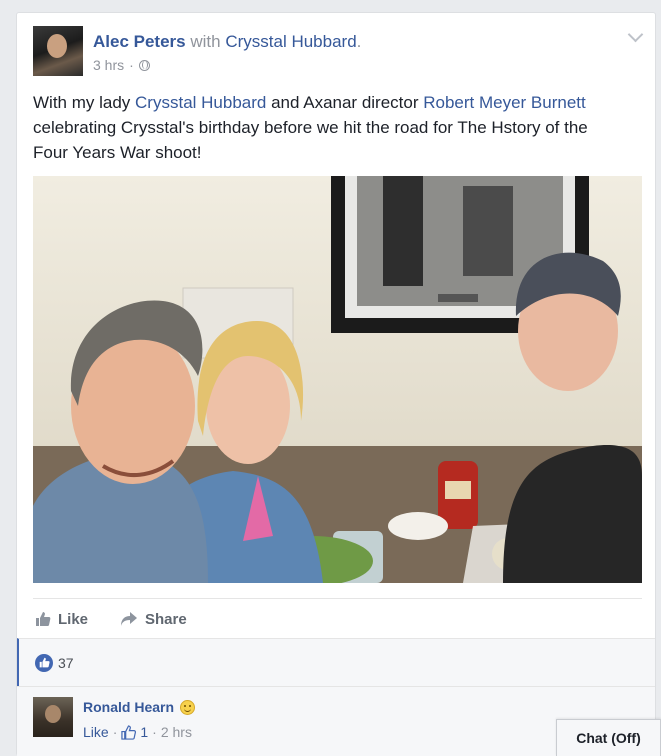 Image resolution: width=661 pixels, height=756 pixels. I want to click on header-period: ., so click(359, 41).